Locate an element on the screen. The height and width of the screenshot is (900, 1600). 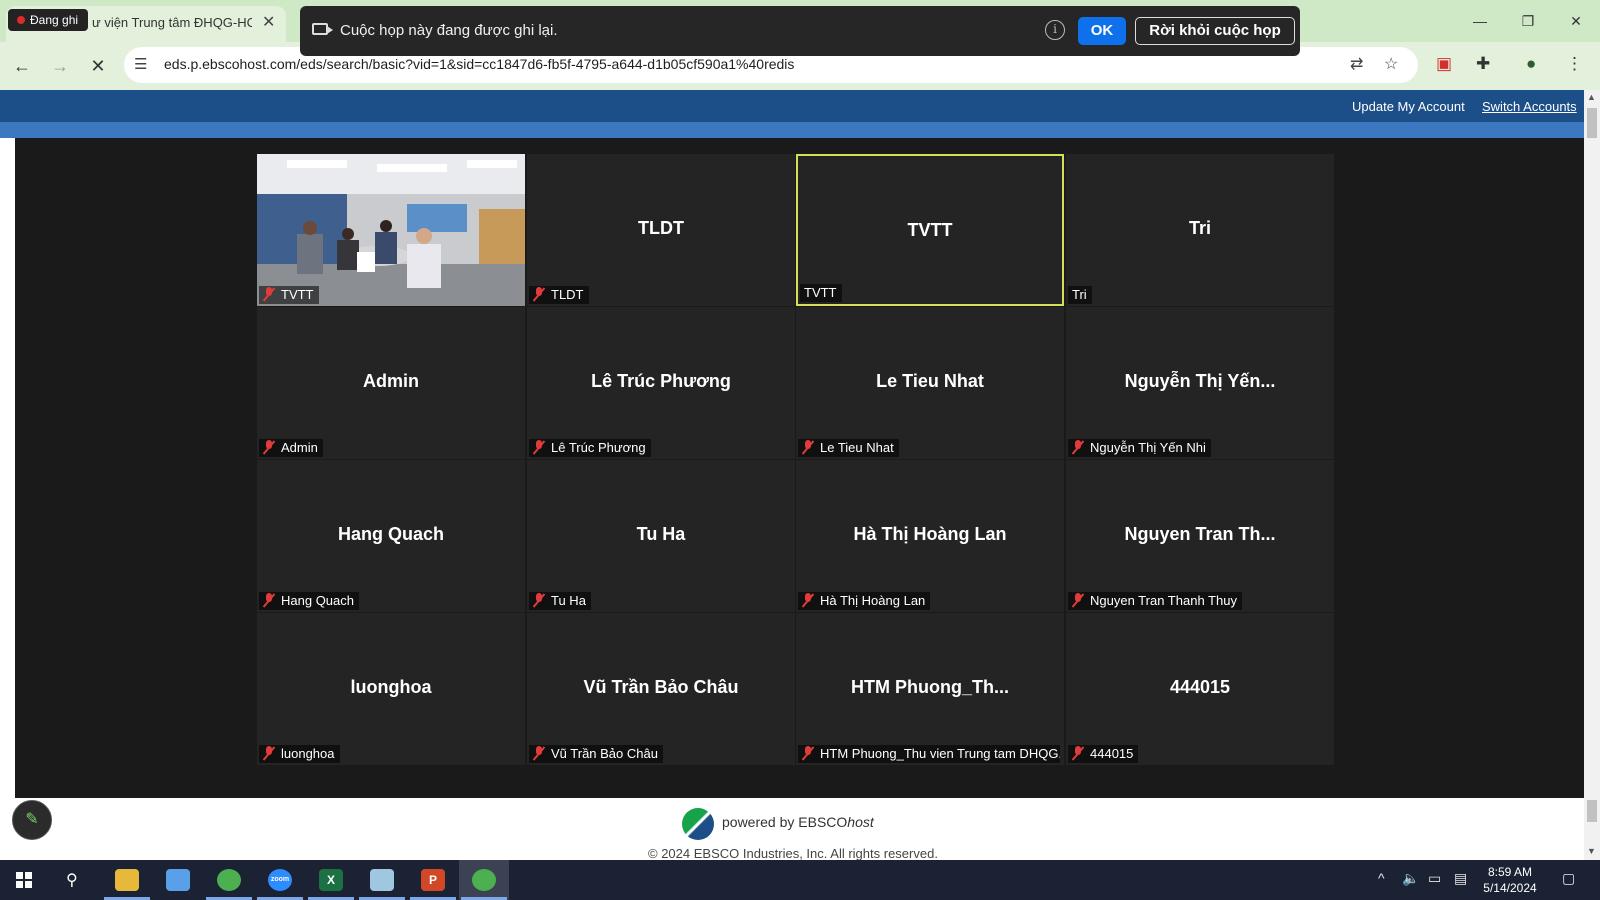
notes-icon is located at coordinates (382, 880).